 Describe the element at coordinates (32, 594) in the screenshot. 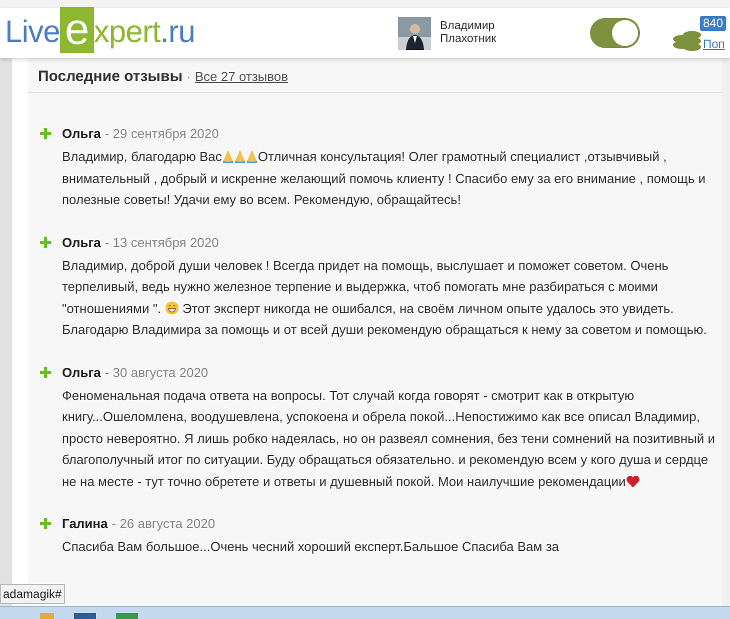

I see `status-link-tooltip: adamagik#` at that location.